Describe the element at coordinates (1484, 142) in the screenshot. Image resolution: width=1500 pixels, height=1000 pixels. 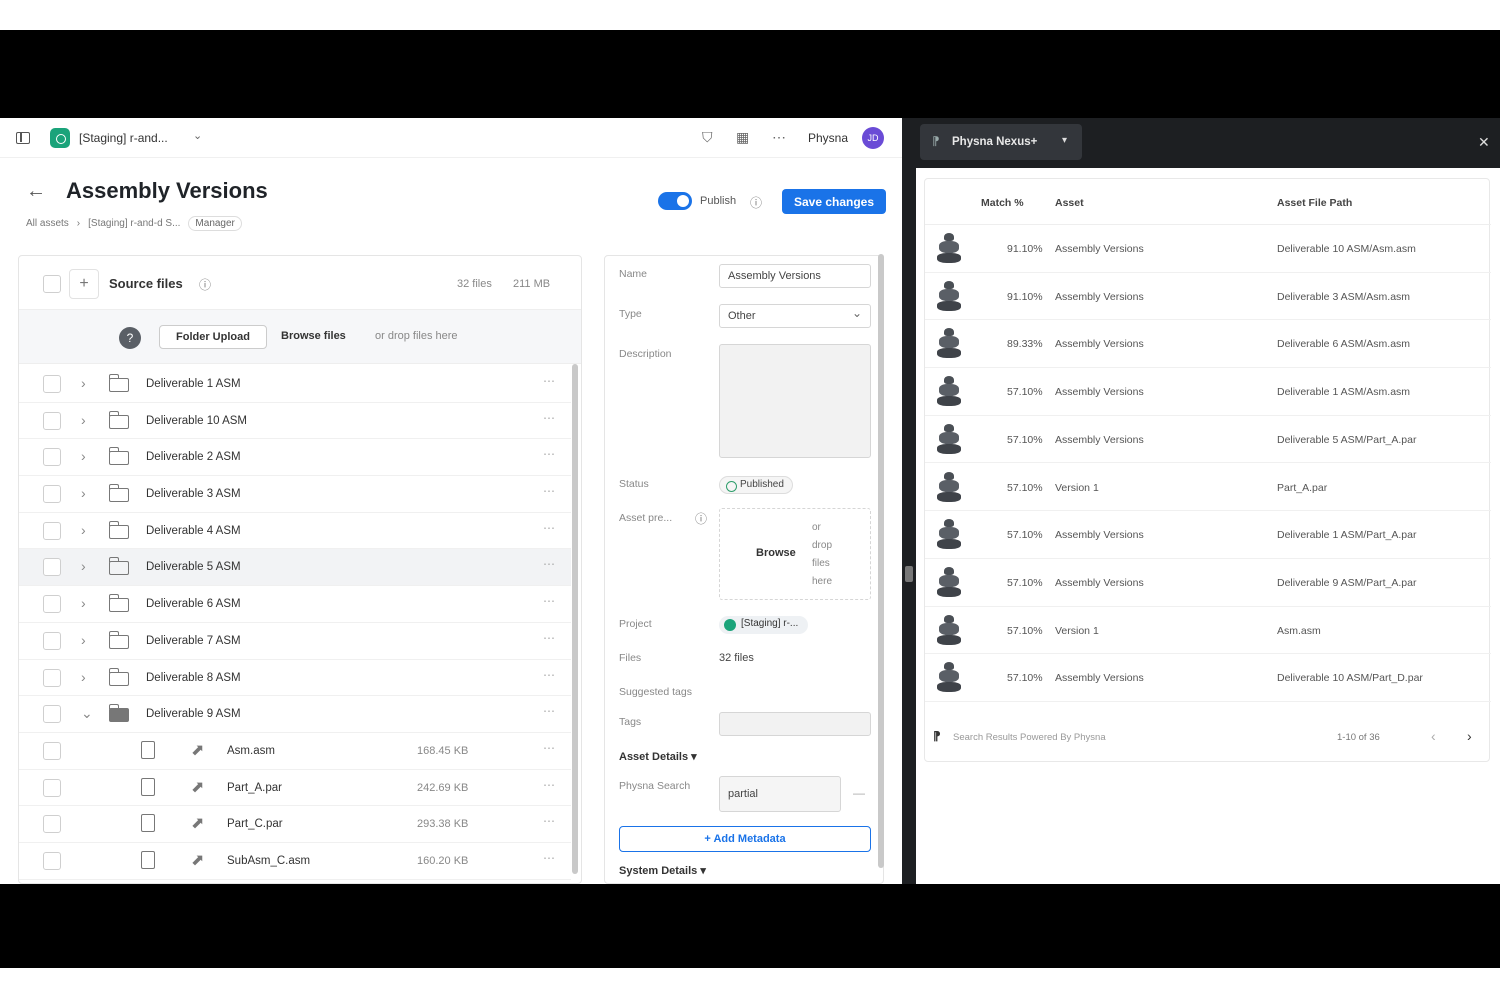
I see `close-icon: ✕` at that location.